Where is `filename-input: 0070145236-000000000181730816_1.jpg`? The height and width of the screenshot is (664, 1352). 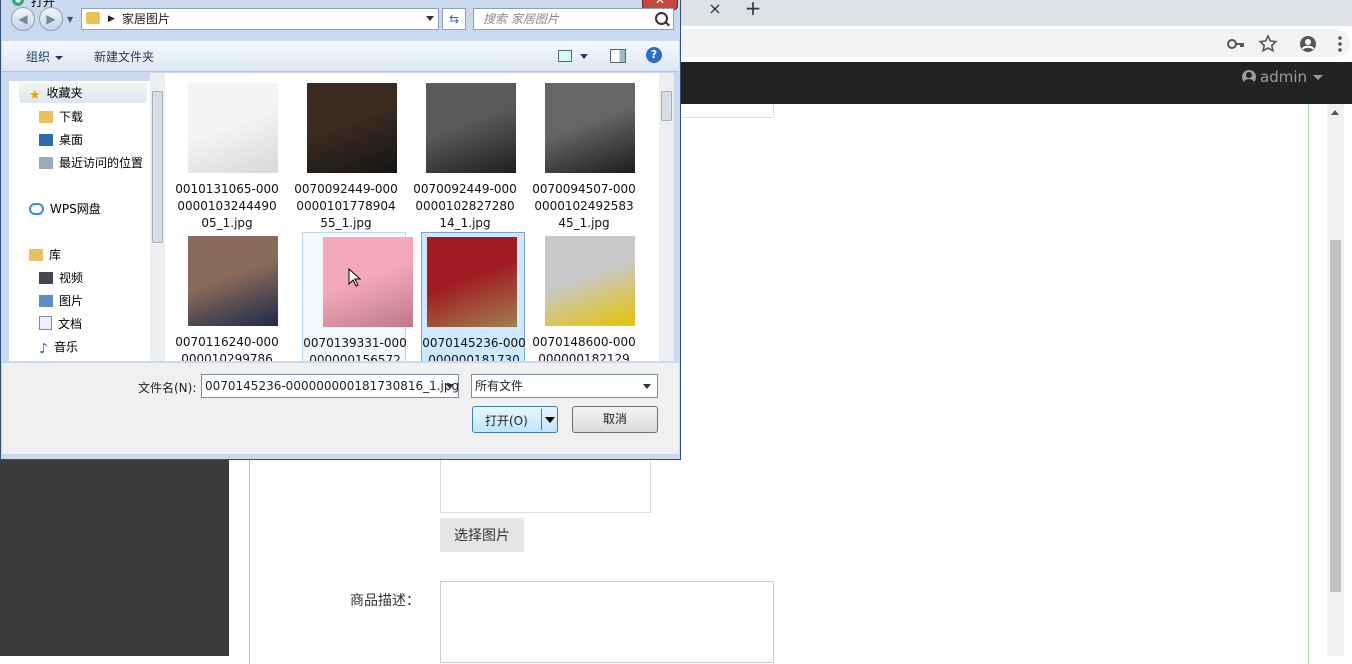 filename-input: 0070145236-000000000181730816_1.jpg is located at coordinates (330, 386).